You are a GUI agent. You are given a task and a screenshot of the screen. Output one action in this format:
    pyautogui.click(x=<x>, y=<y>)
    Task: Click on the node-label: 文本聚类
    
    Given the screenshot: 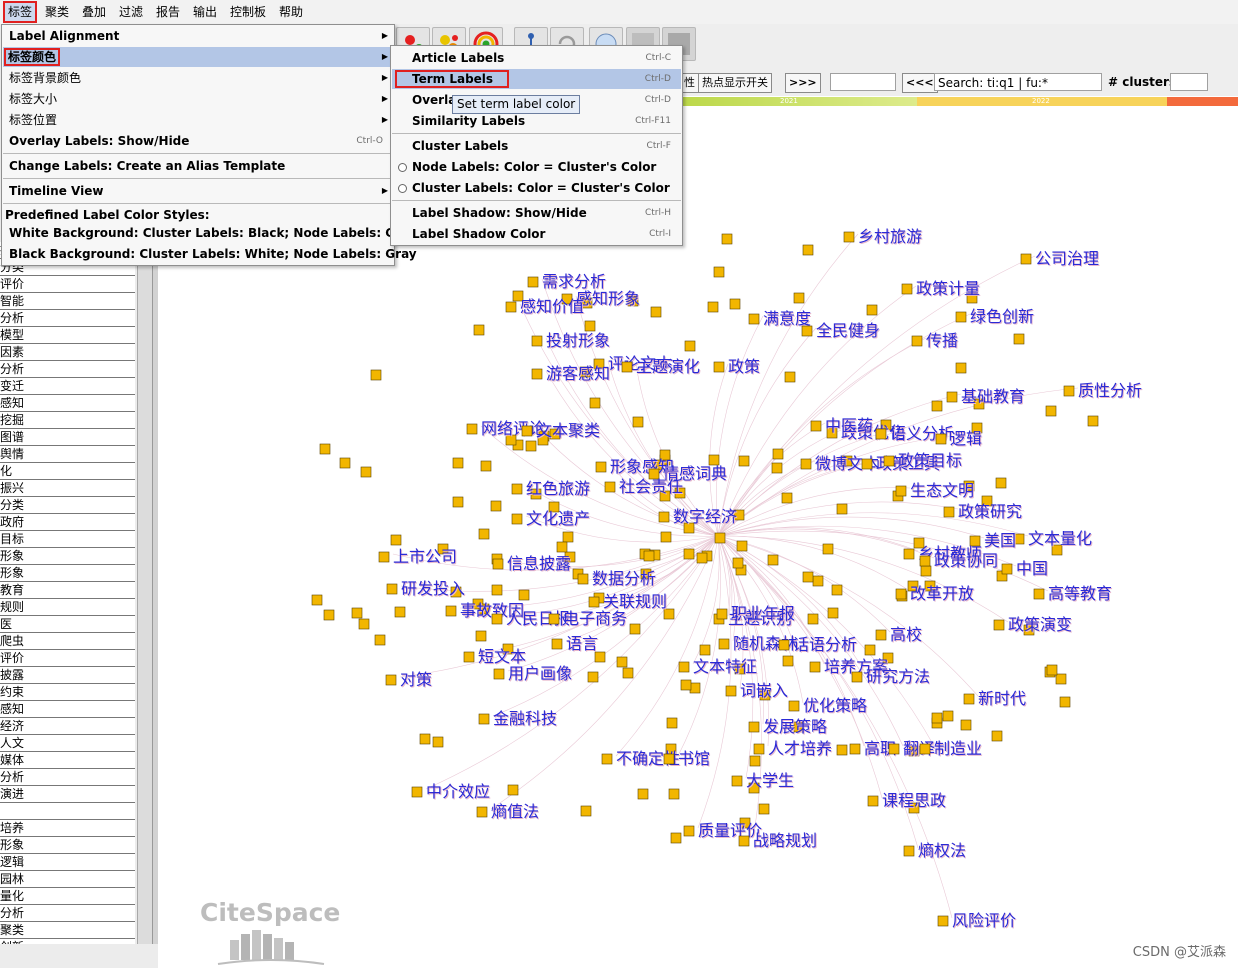 What is the action you would take?
    pyautogui.click(x=568, y=430)
    